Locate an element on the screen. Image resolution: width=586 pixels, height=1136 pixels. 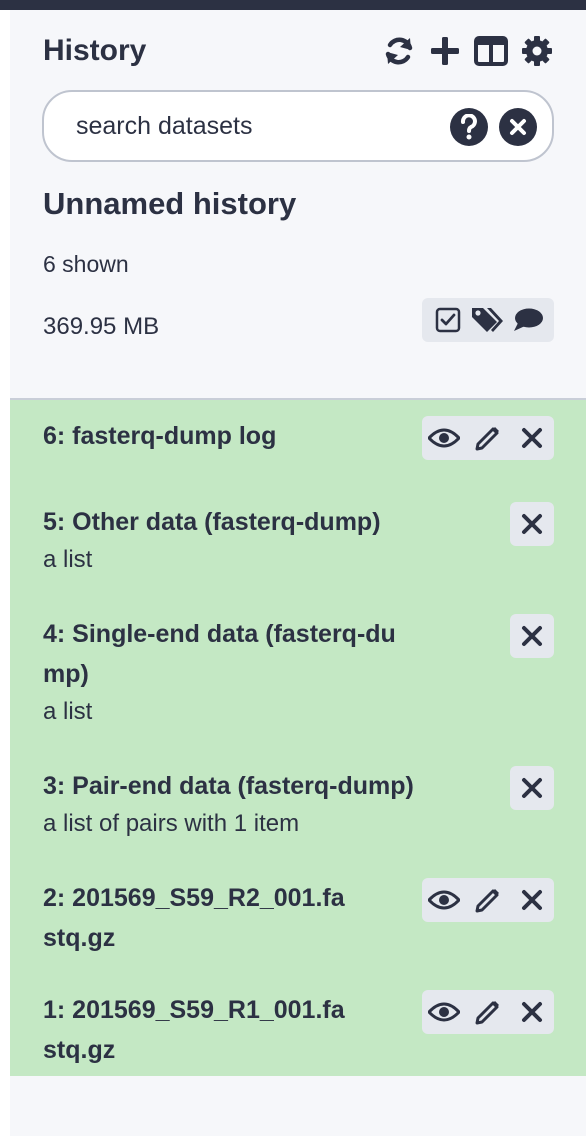
annotation-icon is located at coordinates (528, 320).